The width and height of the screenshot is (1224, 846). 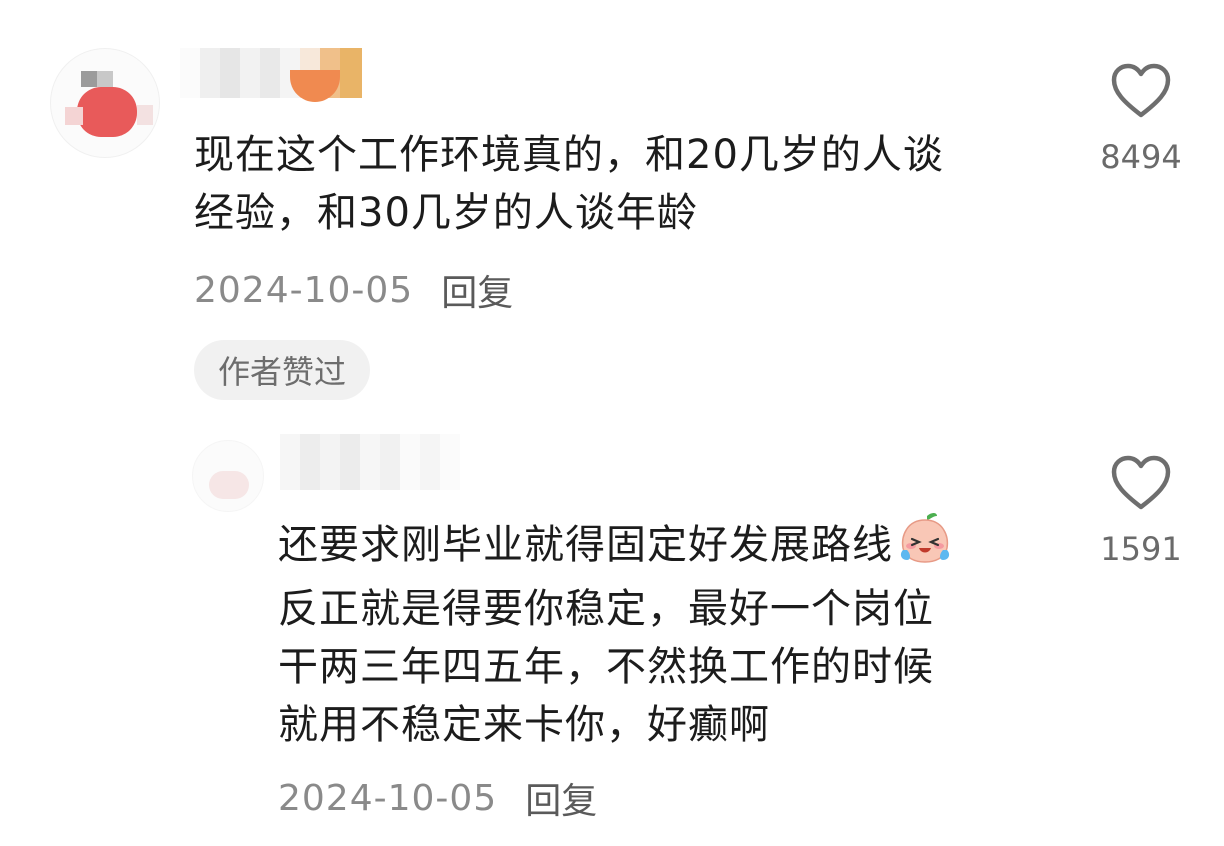 I want to click on comment-line: 现在这个工作环境真的，和20几岁的人谈, so click(x=569, y=155).